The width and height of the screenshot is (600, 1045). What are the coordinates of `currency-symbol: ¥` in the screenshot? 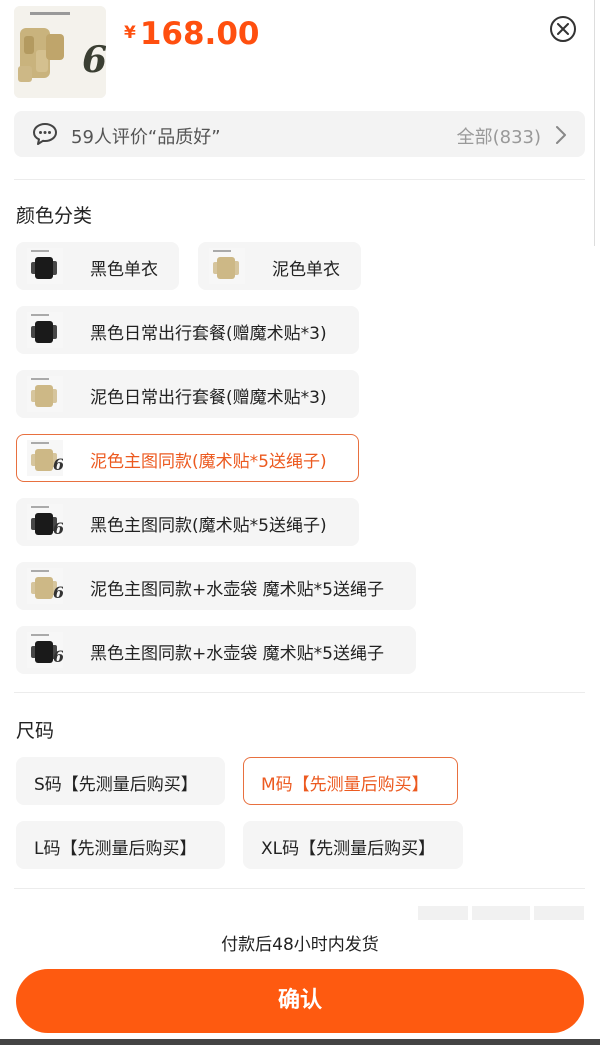 It's located at (130, 33).